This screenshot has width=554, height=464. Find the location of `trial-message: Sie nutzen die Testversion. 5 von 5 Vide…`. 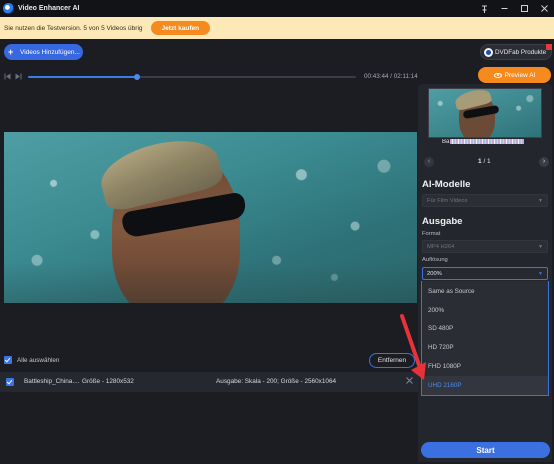

trial-message: Sie nutzen die Testversion. 5 von 5 Vide… is located at coordinates (73, 28).